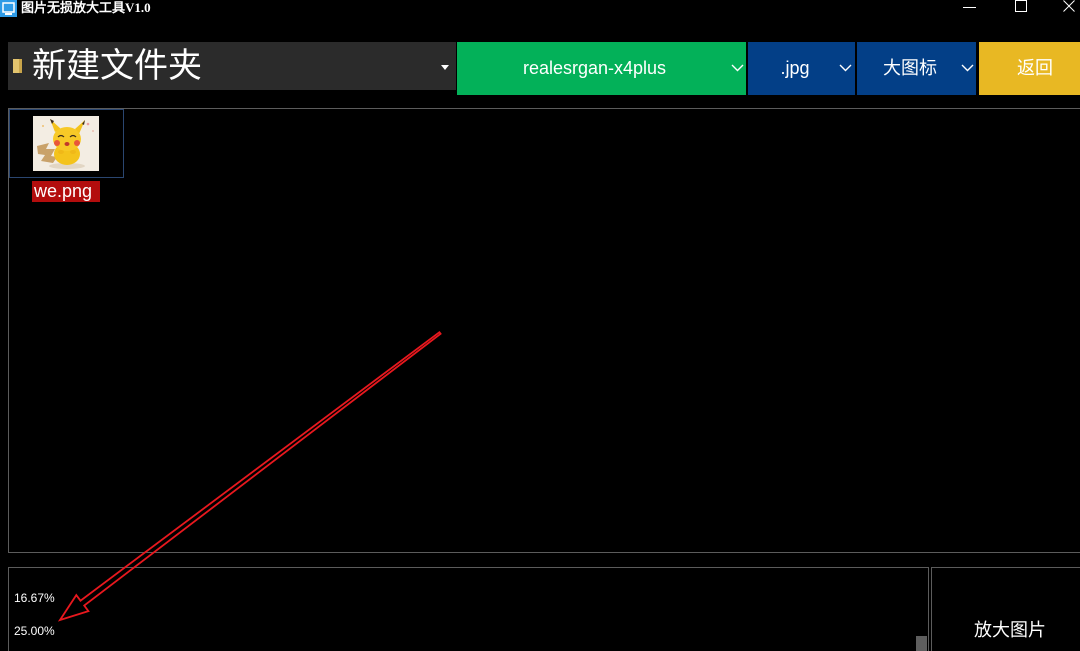 This screenshot has height=651, width=1080. I want to click on close-button, so click(1063, 12).